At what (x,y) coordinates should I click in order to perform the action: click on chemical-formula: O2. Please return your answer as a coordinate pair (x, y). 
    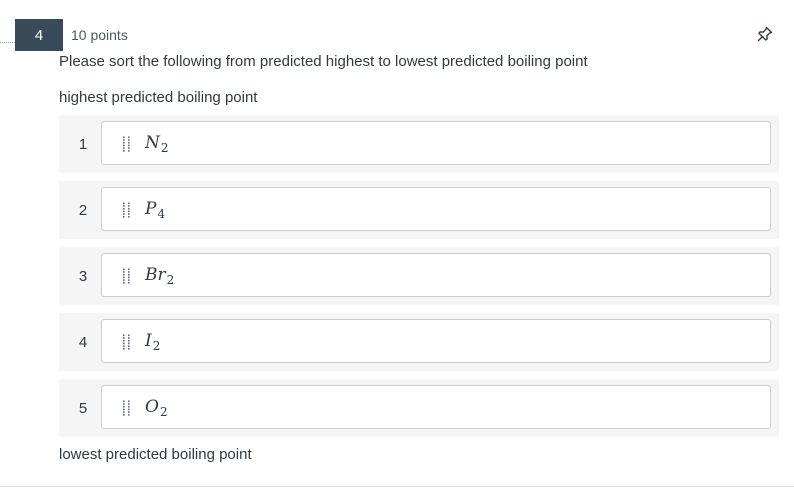
    Looking at the image, I should click on (156, 408).